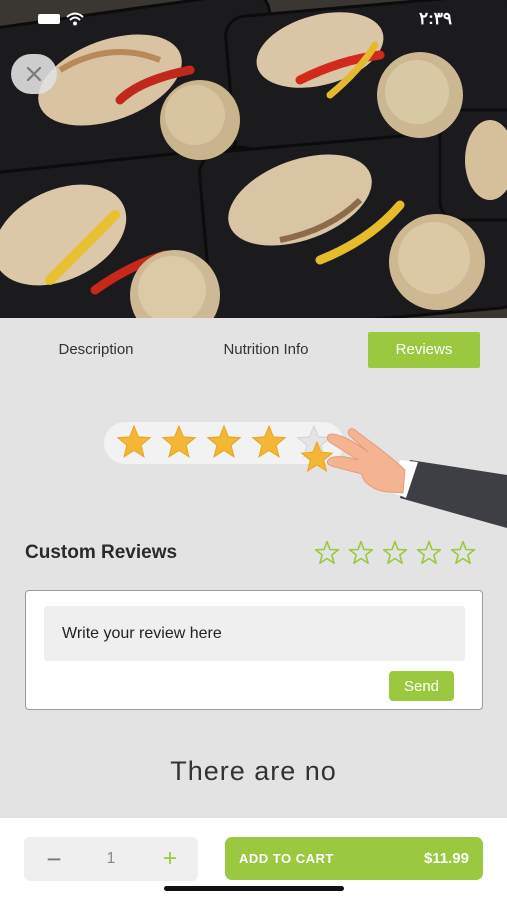 The height and width of the screenshot is (900, 507). Describe the element at coordinates (424, 350) in the screenshot. I see `tab-reviews: Reviews` at that location.